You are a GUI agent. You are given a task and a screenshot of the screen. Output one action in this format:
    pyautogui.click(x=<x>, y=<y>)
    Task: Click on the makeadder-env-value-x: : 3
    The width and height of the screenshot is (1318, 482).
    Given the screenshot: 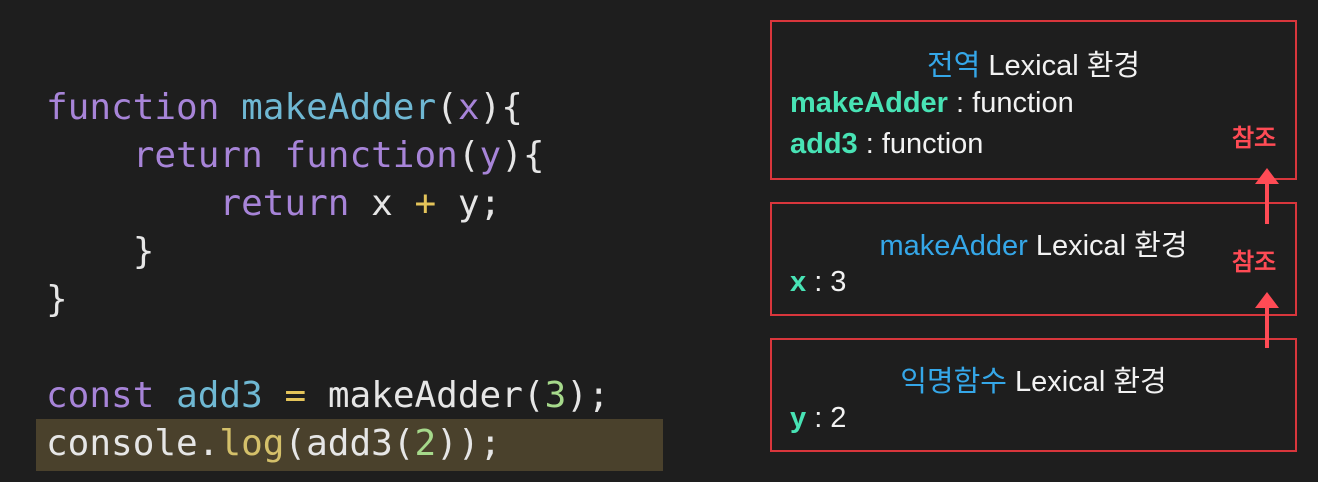 What is the action you would take?
    pyautogui.click(x=826, y=282)
    